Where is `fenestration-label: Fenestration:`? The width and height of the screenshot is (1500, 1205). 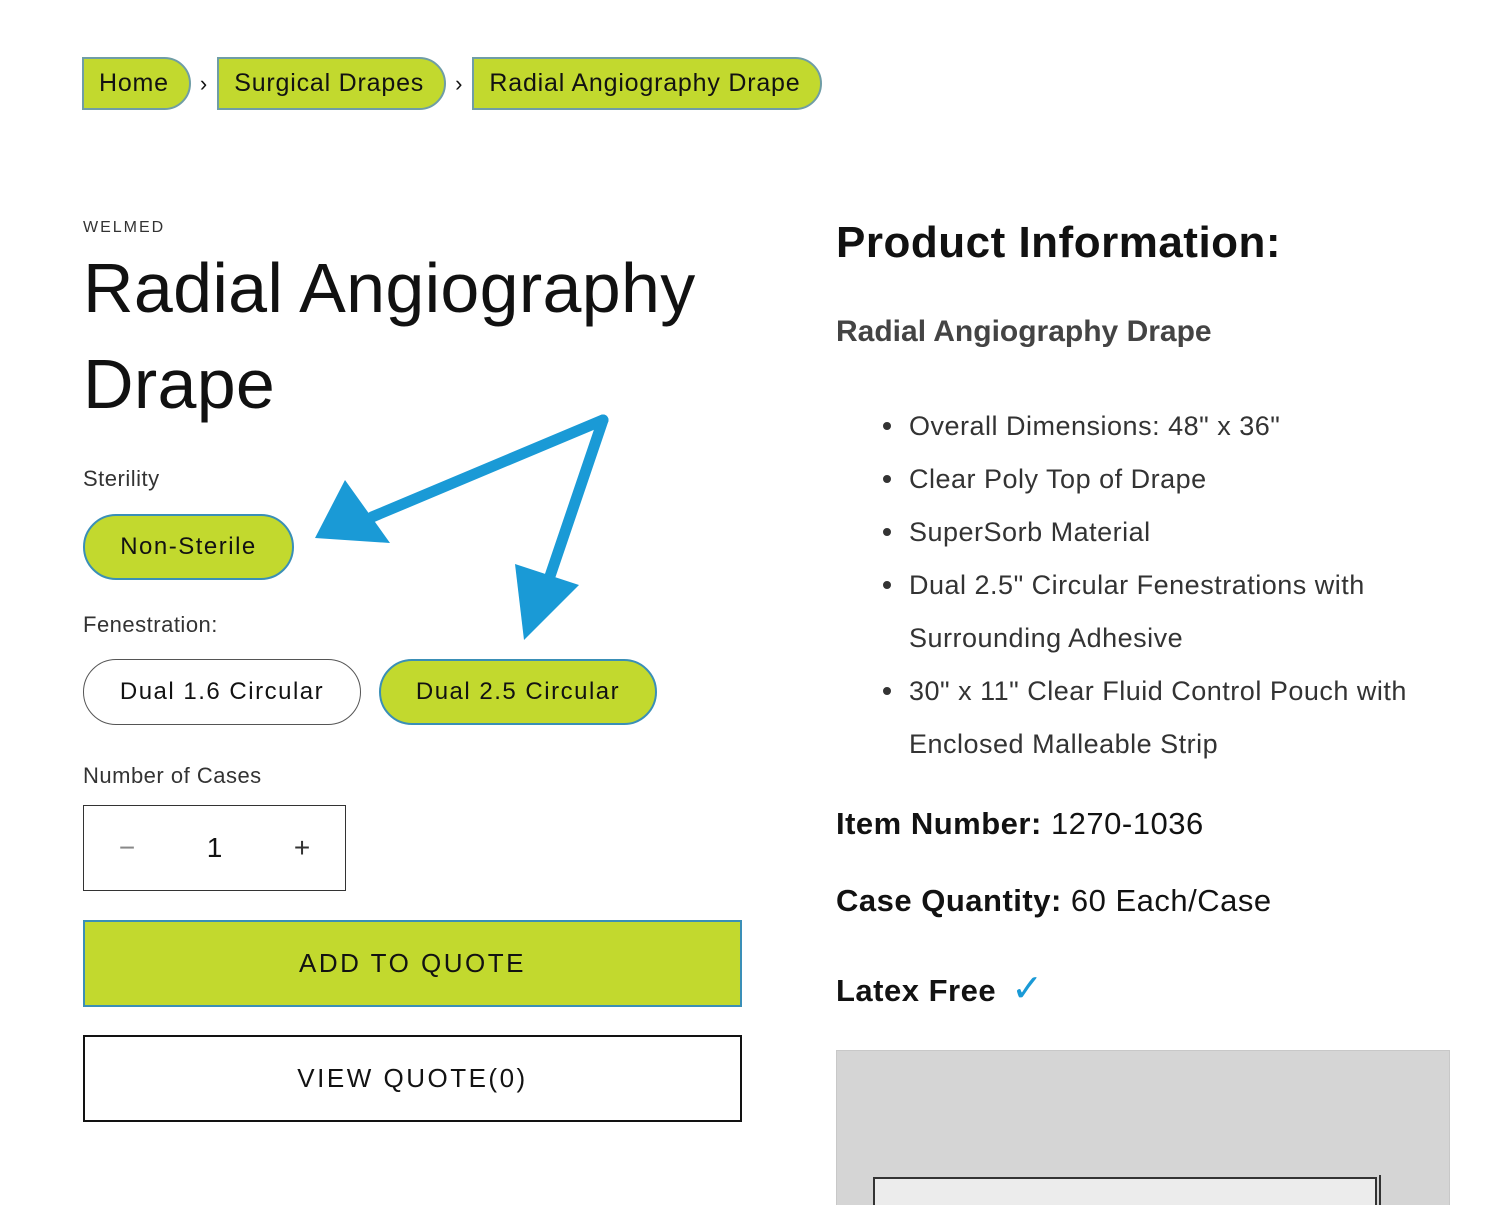
fenestration-label: Fenestration: is located at coordinates (150, 624).